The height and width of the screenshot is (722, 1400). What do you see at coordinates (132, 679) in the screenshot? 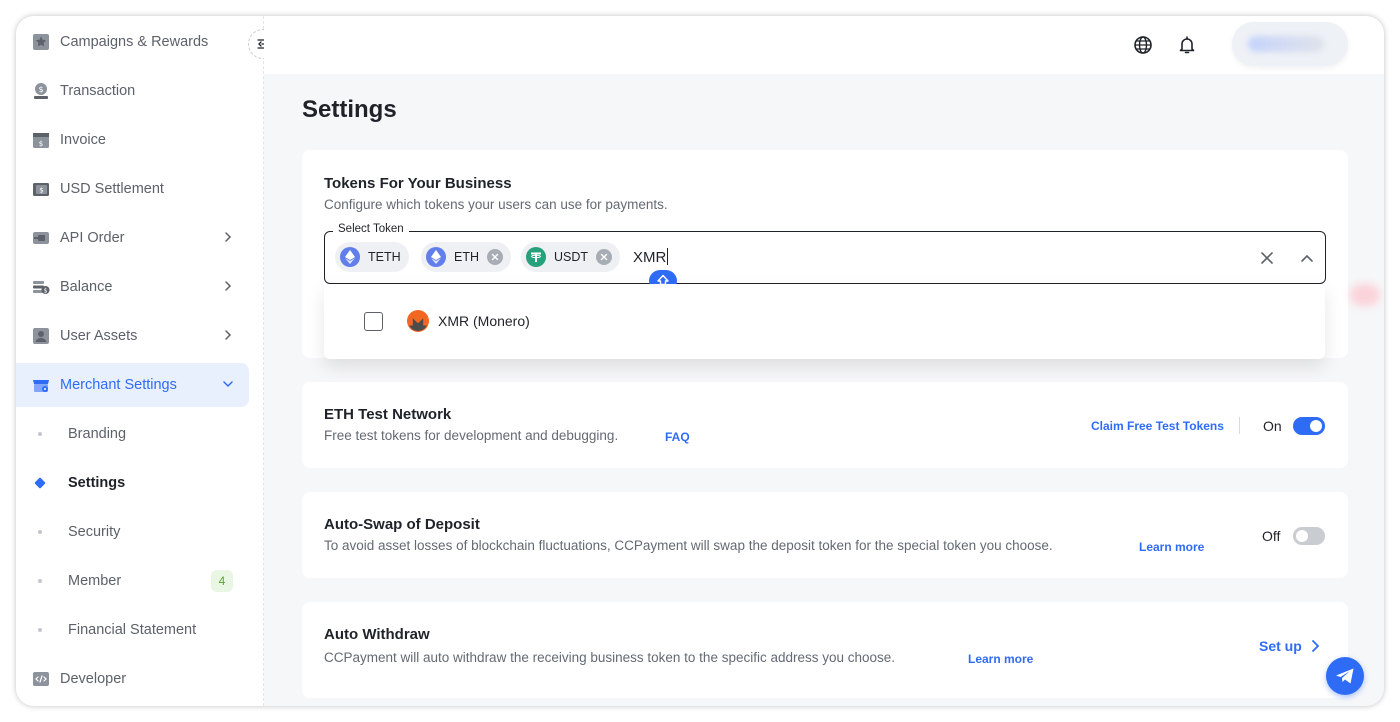
I see `sidebar-item-developer: Developer` at bounding box center [132, 679].